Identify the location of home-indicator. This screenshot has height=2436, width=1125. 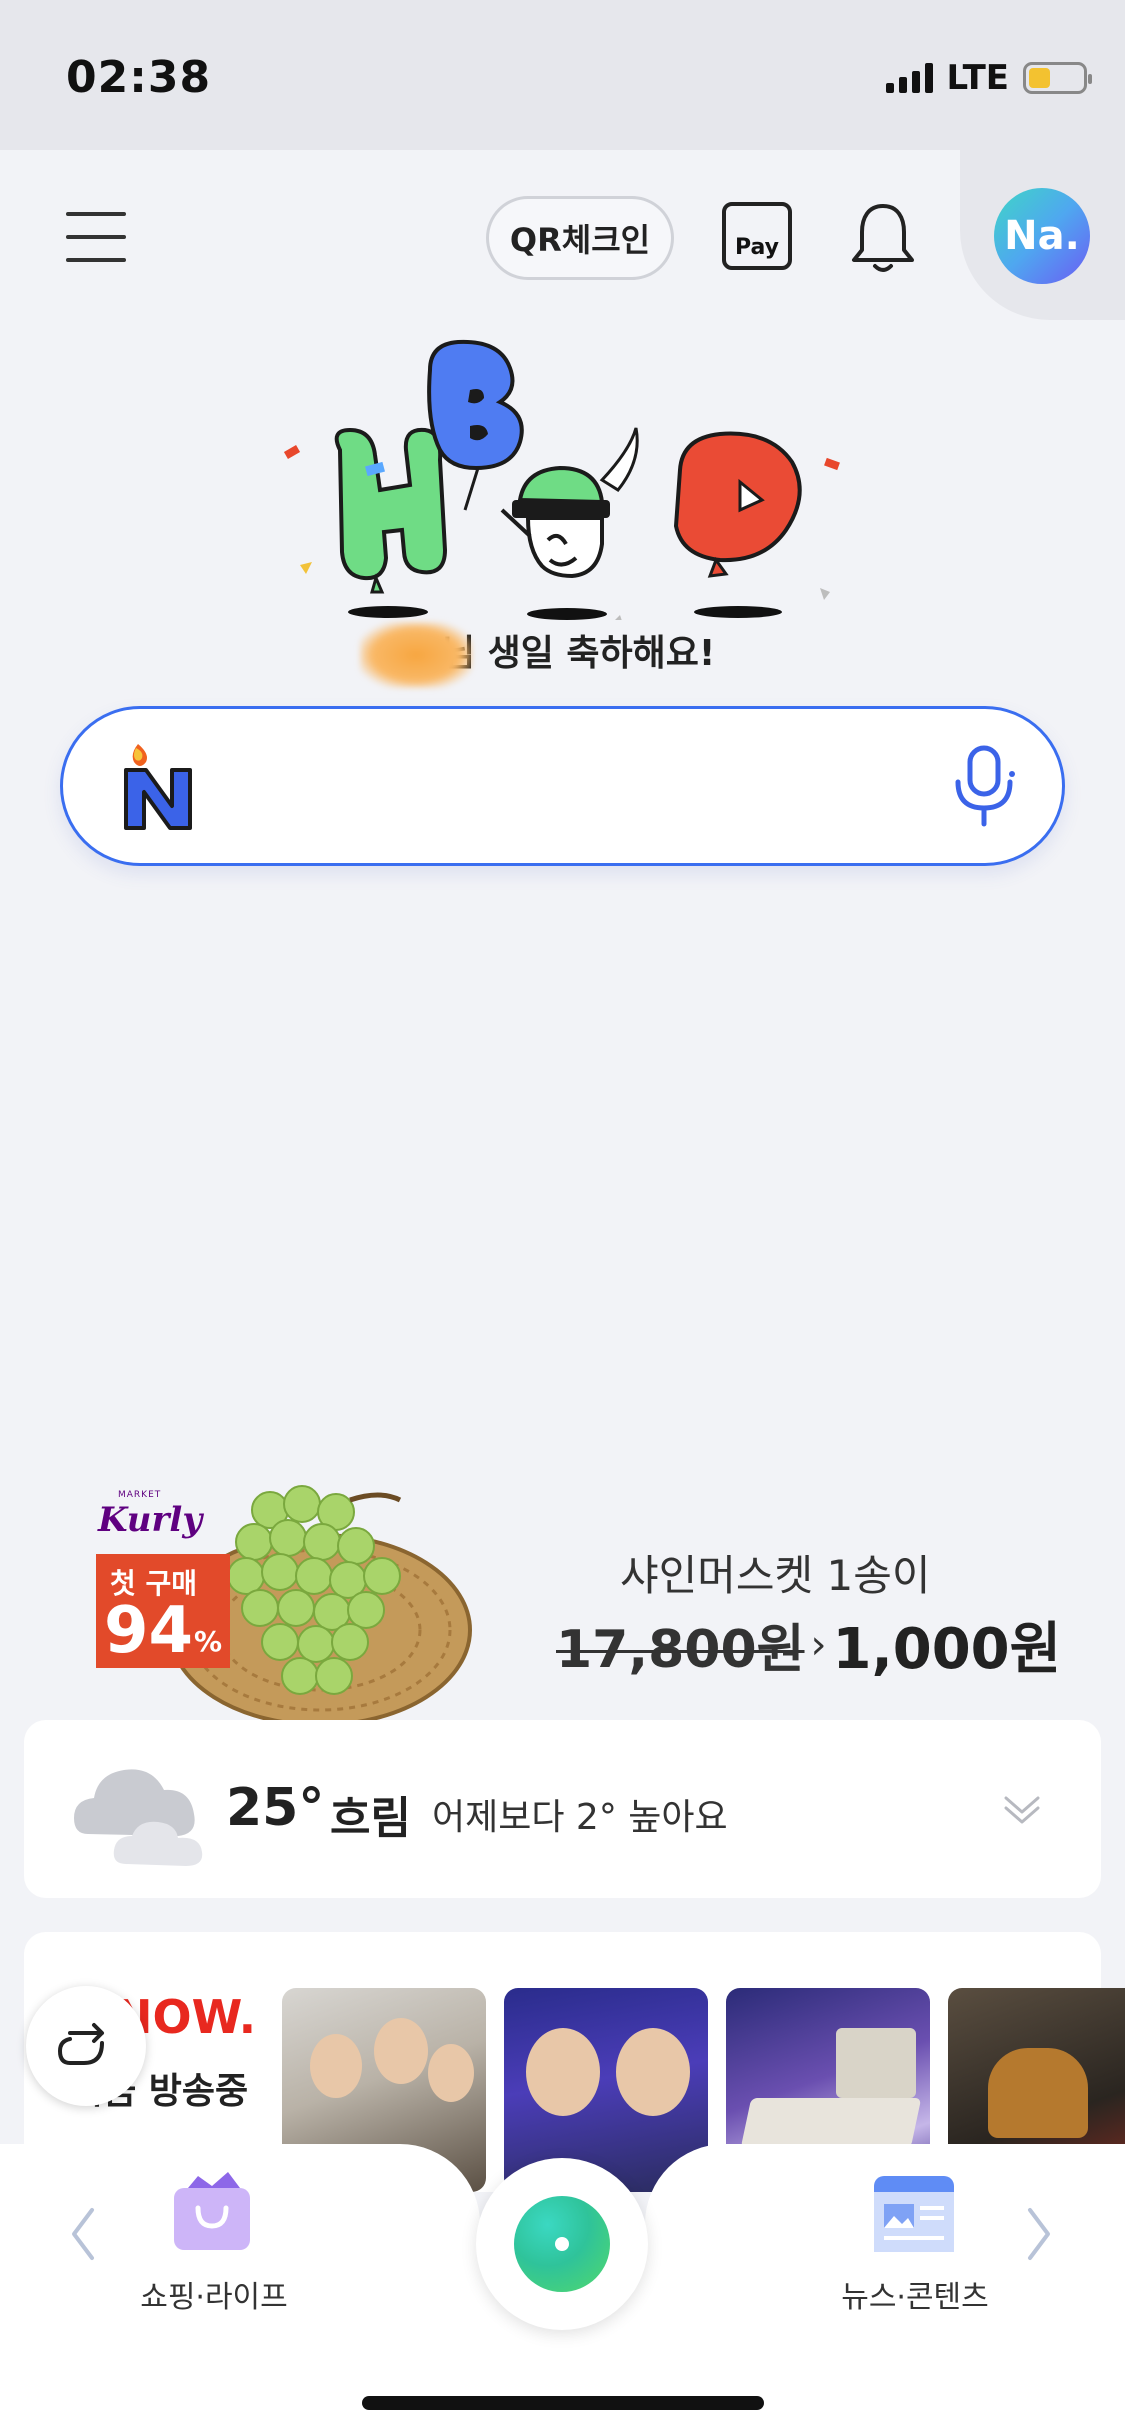
(563, 2403).